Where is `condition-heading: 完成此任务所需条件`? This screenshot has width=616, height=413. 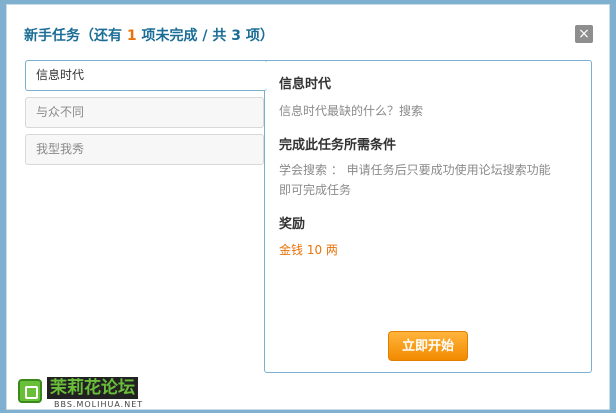 condition-heading: 完成此任务所需条件 is located at coordinates (338, 145).